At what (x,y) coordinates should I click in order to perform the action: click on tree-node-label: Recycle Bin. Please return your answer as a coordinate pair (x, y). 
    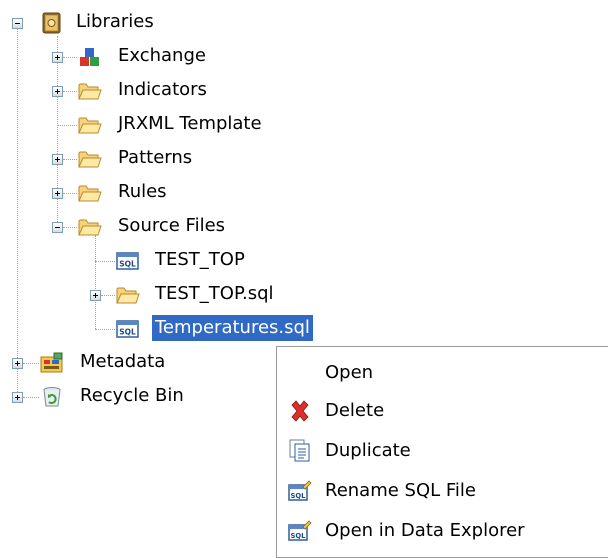
    Looking at the image, I should click on (132, 395).